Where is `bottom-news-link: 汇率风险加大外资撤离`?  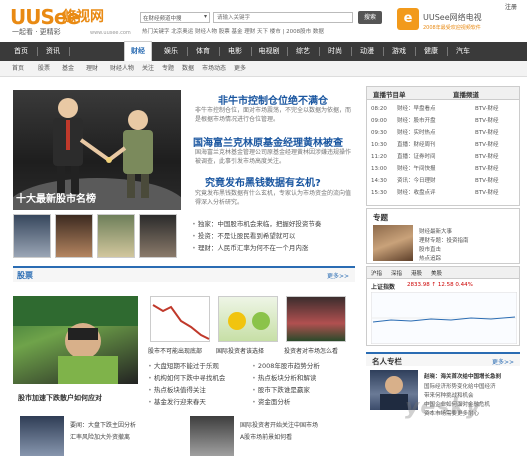 bottom-news-link: 汇率风险加大外资撤离 is located at coordinates (126, 436).